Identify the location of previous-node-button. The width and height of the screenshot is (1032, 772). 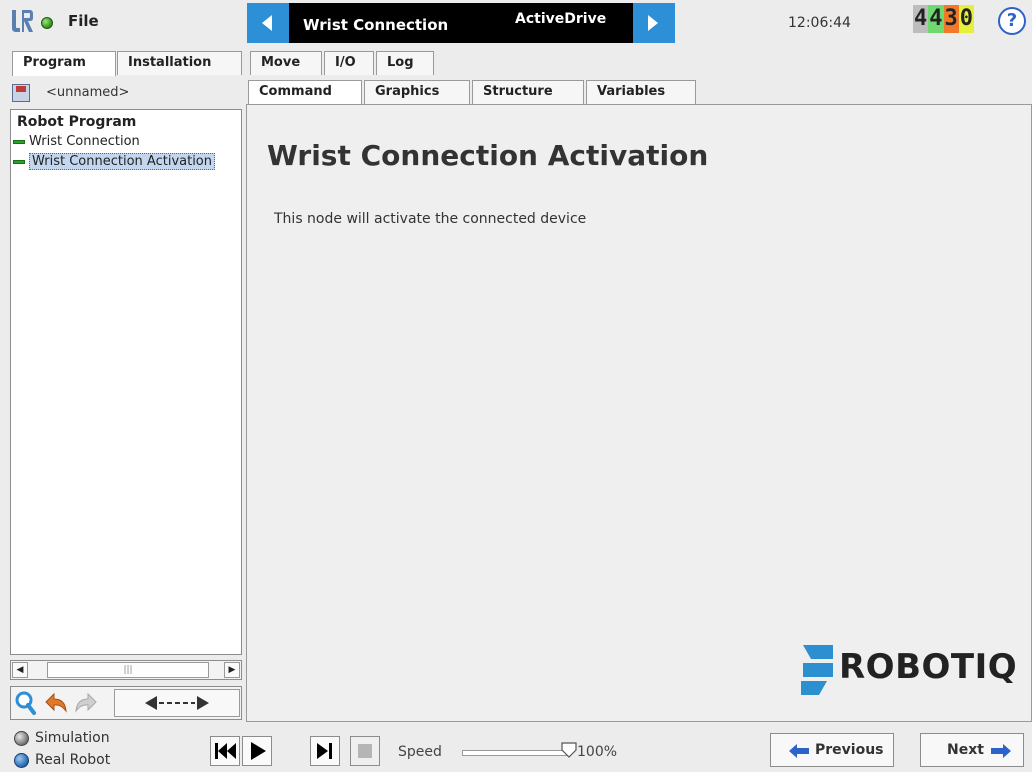
(268, 23).